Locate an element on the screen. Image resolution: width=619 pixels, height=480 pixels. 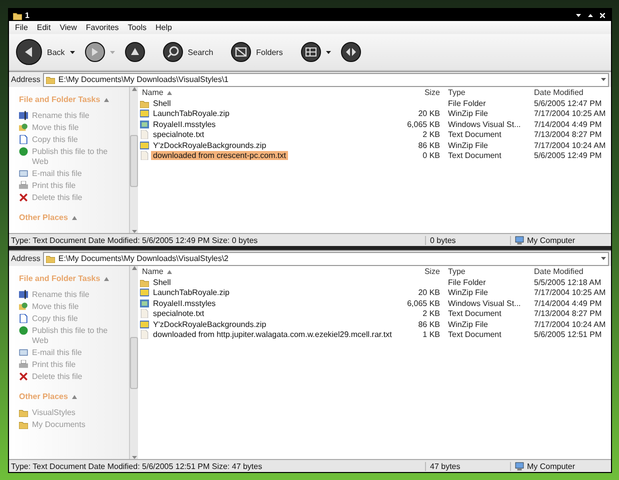
close-button is located at coordinates (602, 15).